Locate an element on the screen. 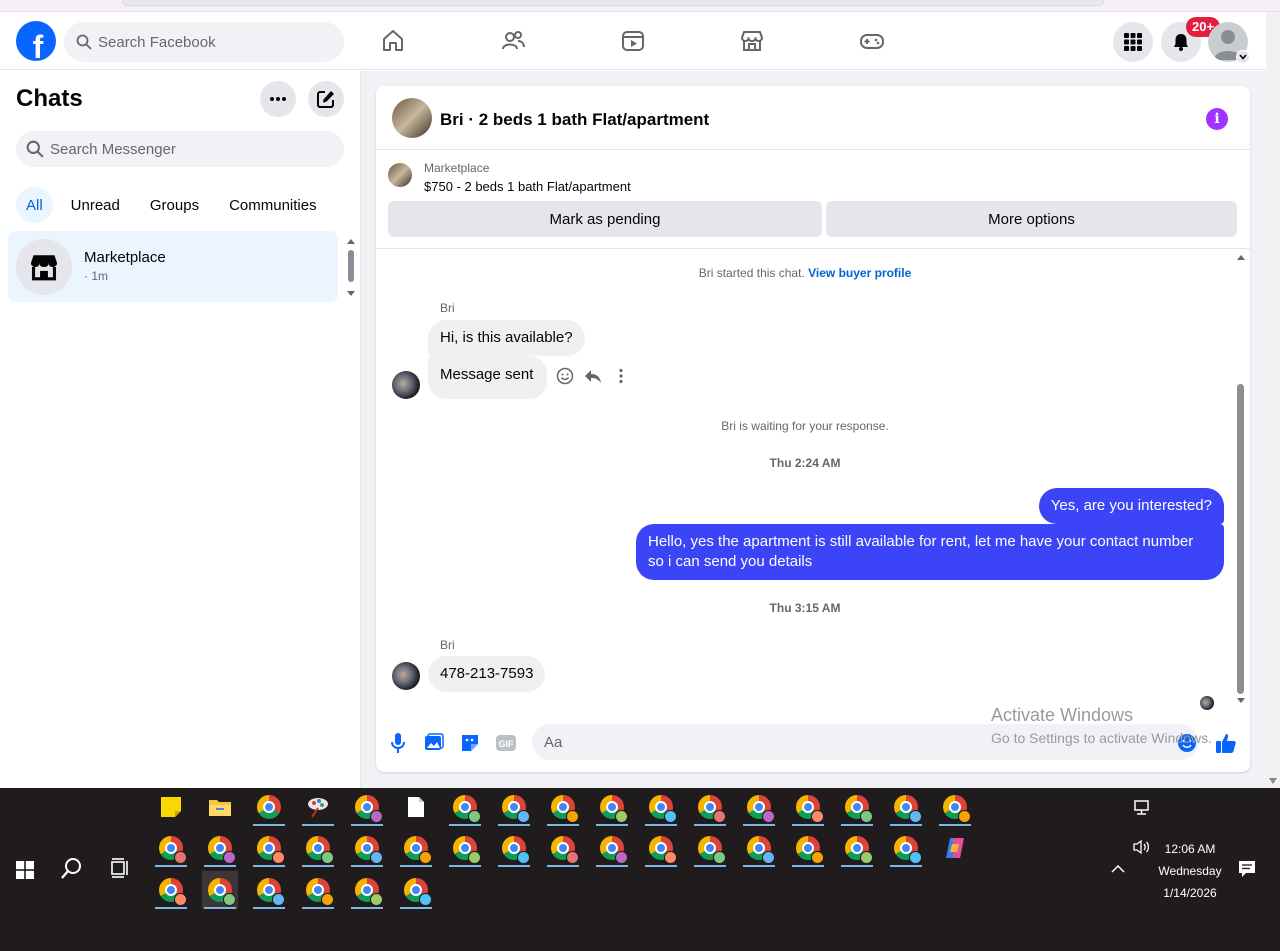 The width and height of the screenshot is (1280, 951). chat-list-item-marketplace: Marketplace · 1m is located at coordinates (173, 266).